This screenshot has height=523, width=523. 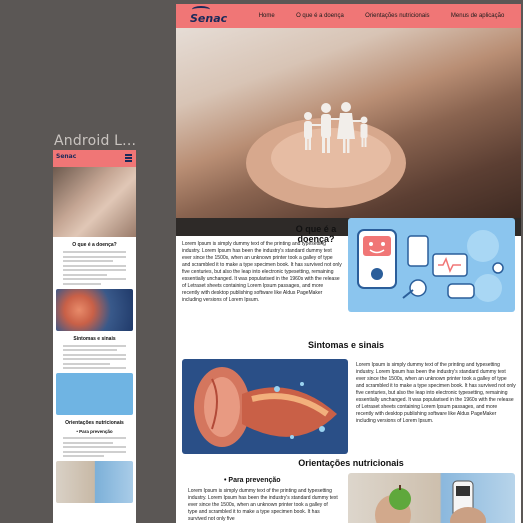 I want to click on mobile-section-symptoms-title: Sintomas e sinais, so click(x=94, y=338).